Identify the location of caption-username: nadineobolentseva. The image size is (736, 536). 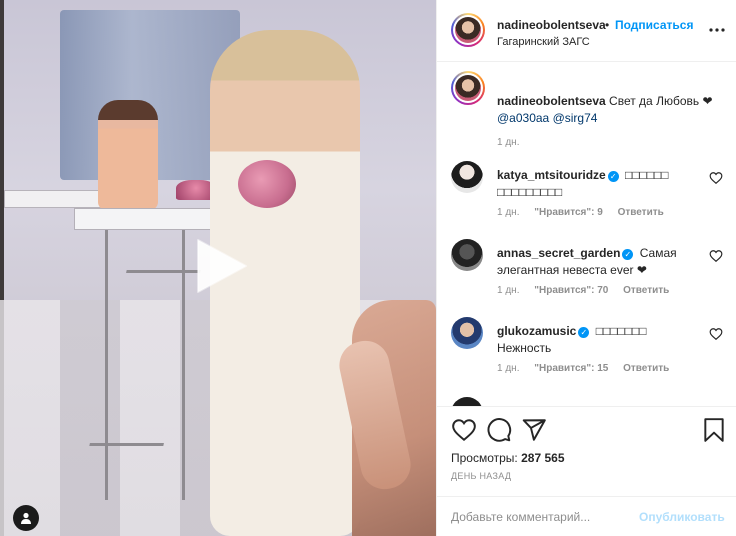
(551, 101).